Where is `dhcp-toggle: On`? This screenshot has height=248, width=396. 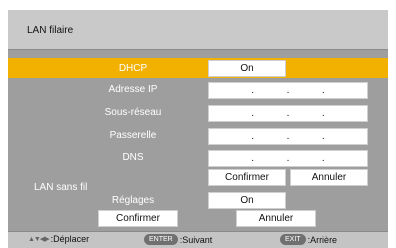 dhcp-toggle: On is located at coordinates (247, 68).